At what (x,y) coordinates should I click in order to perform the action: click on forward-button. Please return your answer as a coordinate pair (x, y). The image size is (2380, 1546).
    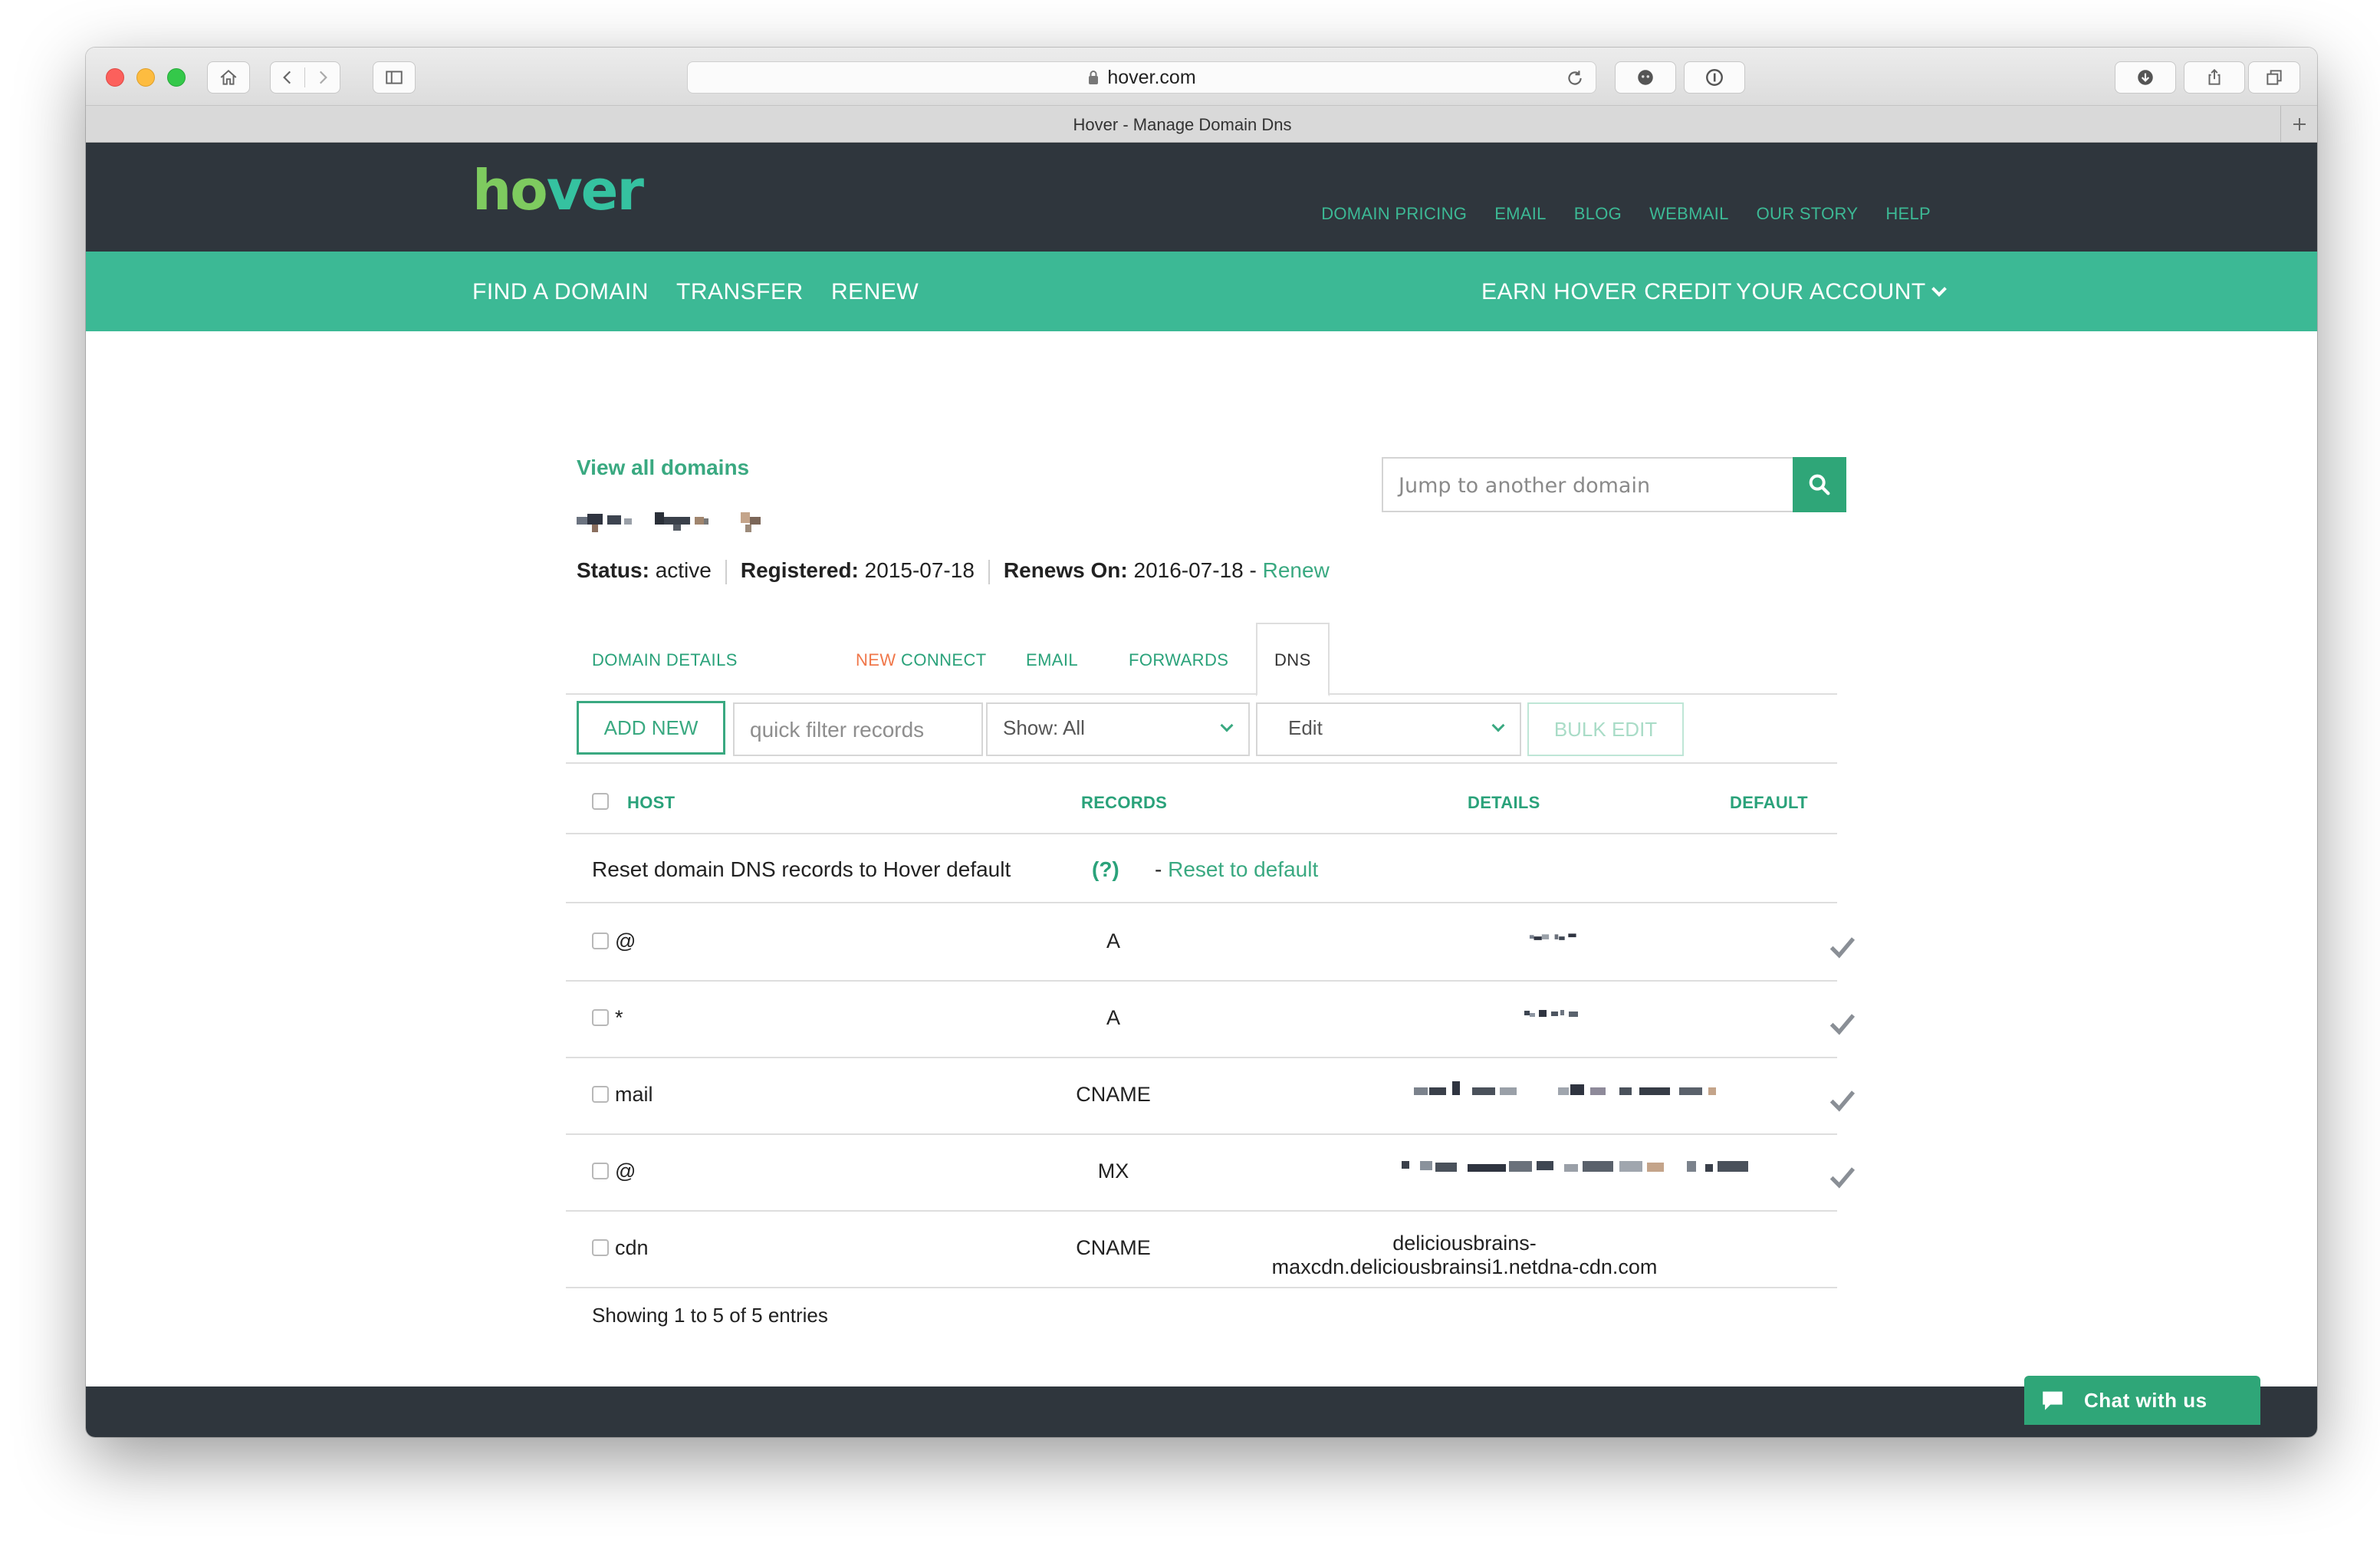
    Looking at the image, I should click on (323, 77).